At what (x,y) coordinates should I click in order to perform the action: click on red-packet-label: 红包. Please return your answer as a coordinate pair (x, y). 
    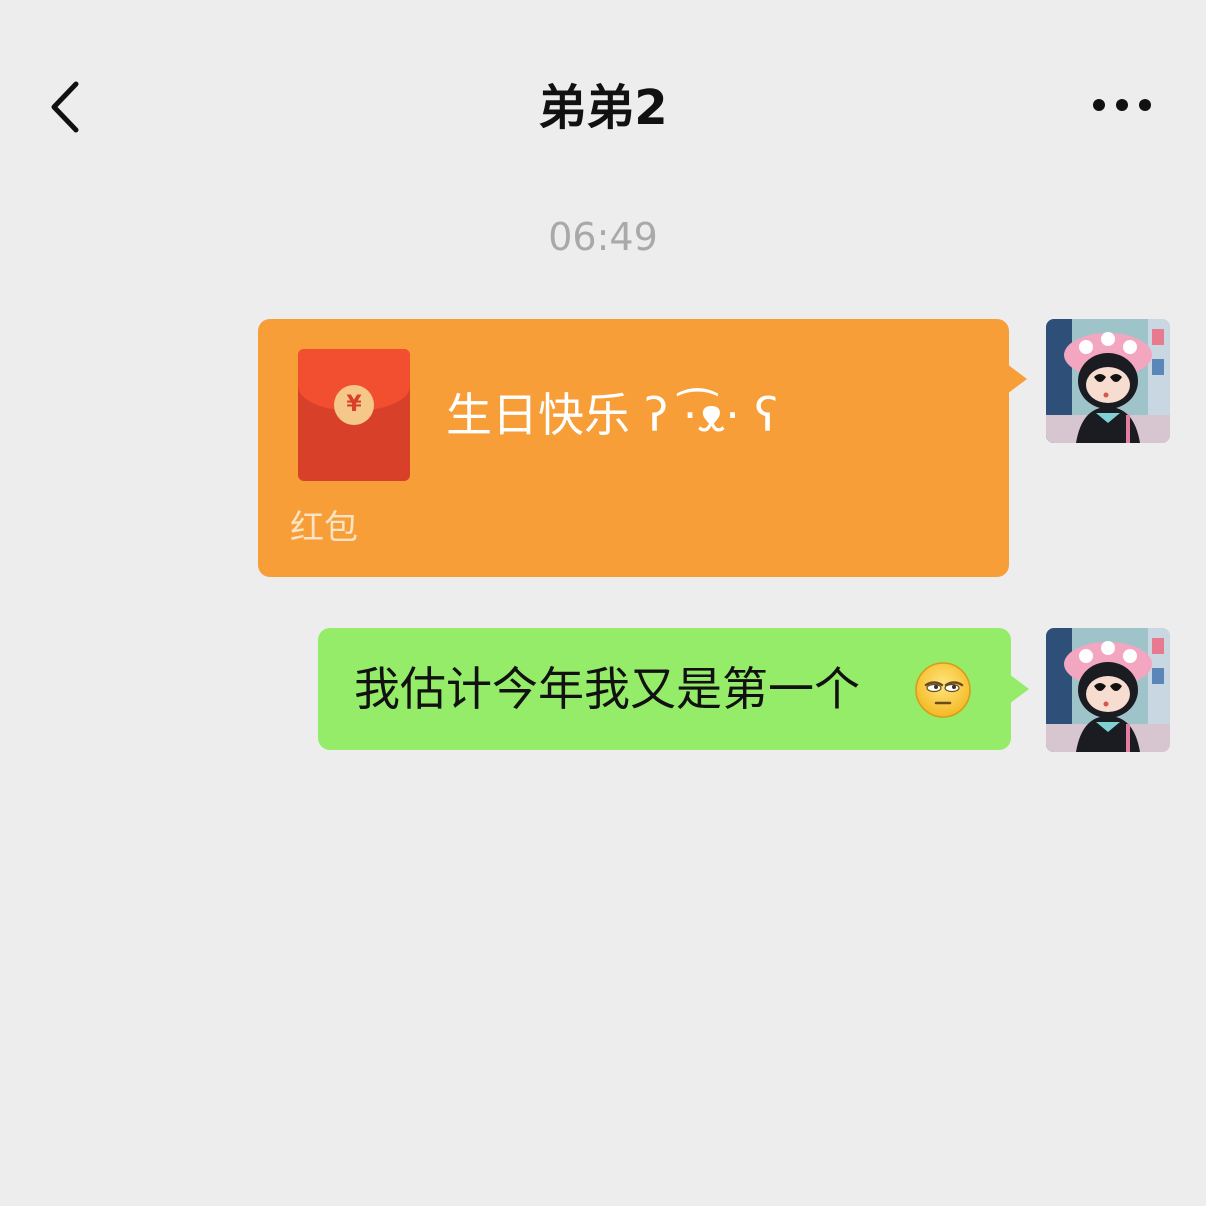
    Looking at the image, I should click on (324, 528).